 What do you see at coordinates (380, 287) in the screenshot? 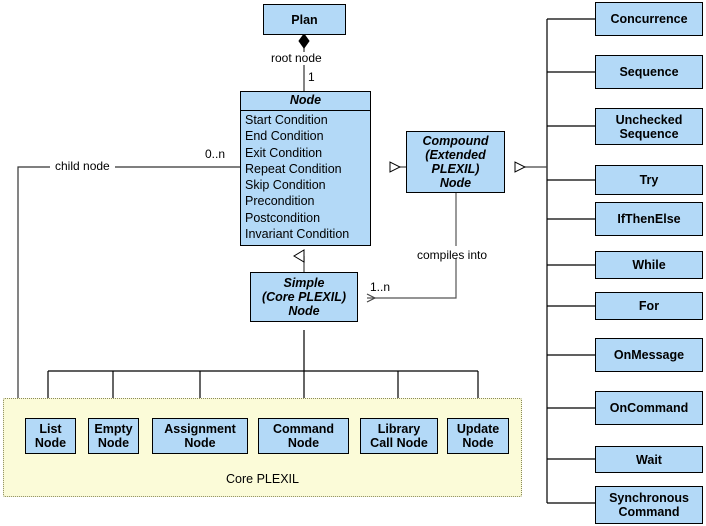
I see `edge-mult-compiles: 1..n` at bounding box center [380, 287].